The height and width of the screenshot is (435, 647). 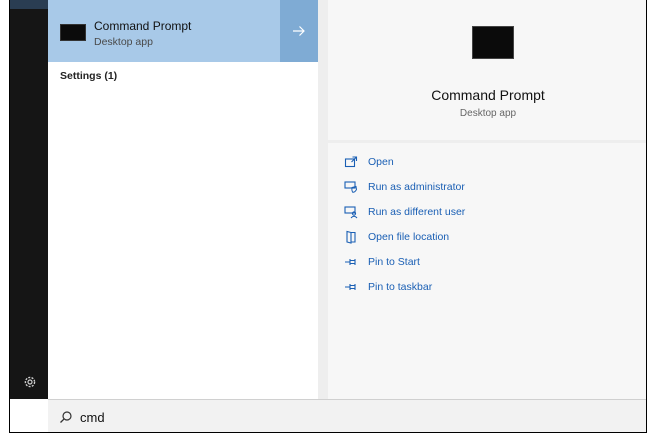 I want to click on action-run-as-different-user: Run as different user, so click(x=404, y=212).